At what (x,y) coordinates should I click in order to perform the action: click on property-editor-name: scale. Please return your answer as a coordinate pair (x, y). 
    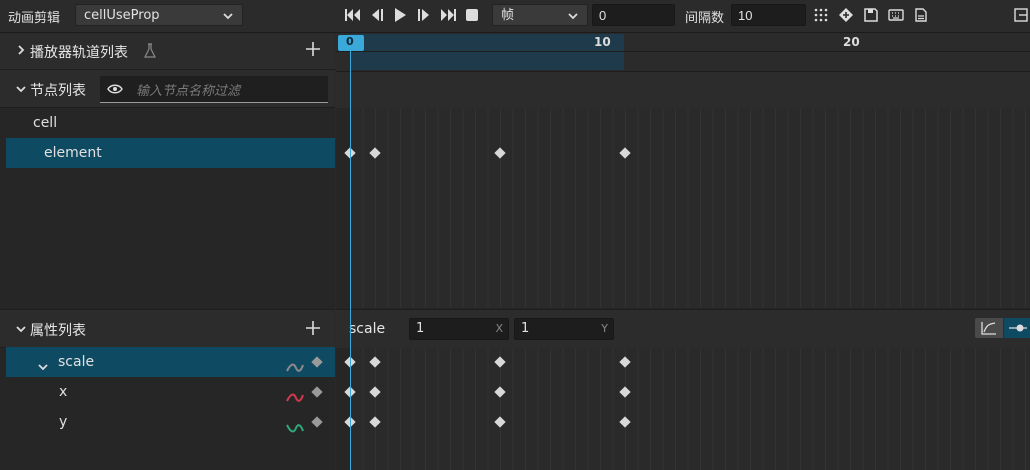
    Looking at the image, I should click on (367, 329).